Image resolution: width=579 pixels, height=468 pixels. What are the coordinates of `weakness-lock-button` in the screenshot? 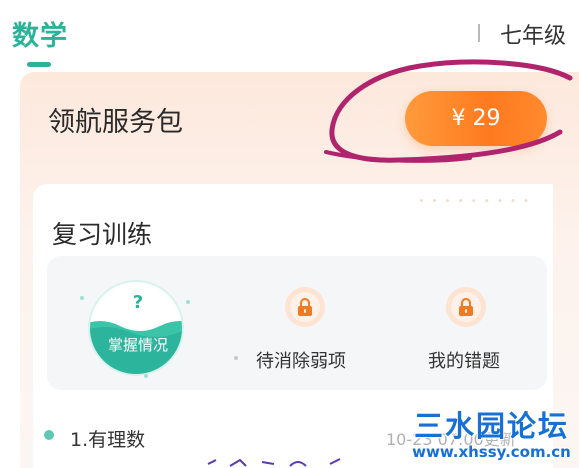 It's located at (305, 307).